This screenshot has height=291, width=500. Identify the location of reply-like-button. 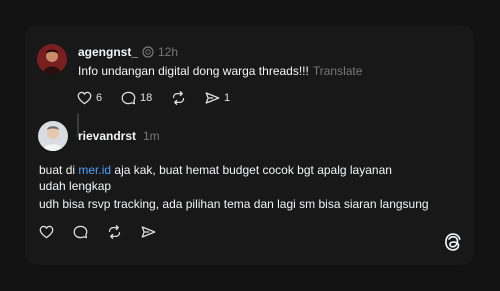
(46, 232).